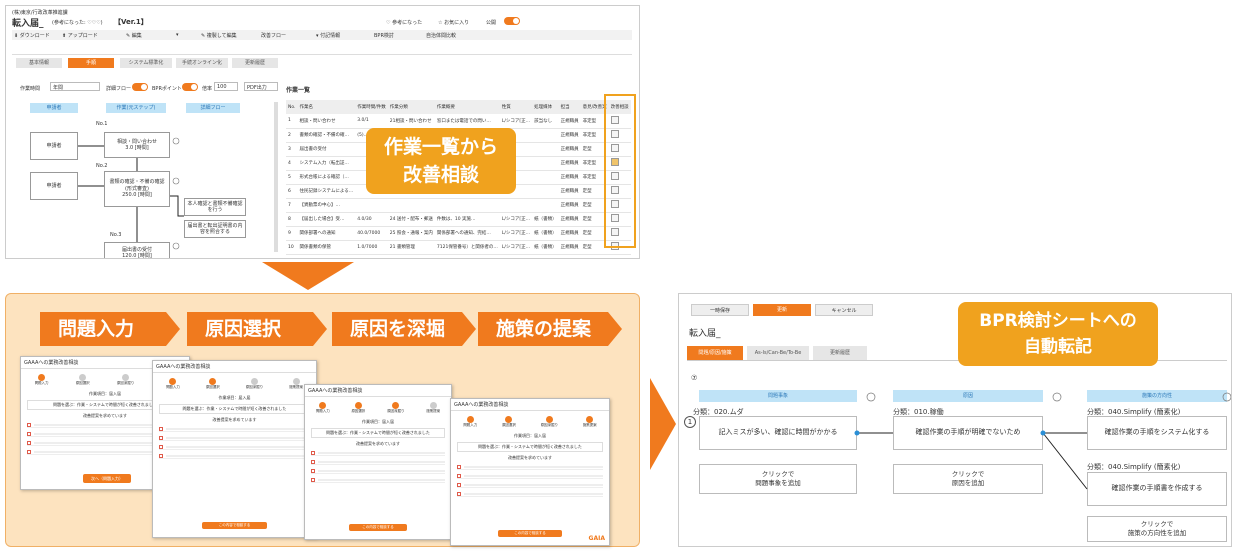  Describe the element at coordinates (411, 233) in the screenshot. I see `table-cell: 25 照会・通報・案内` at that location.